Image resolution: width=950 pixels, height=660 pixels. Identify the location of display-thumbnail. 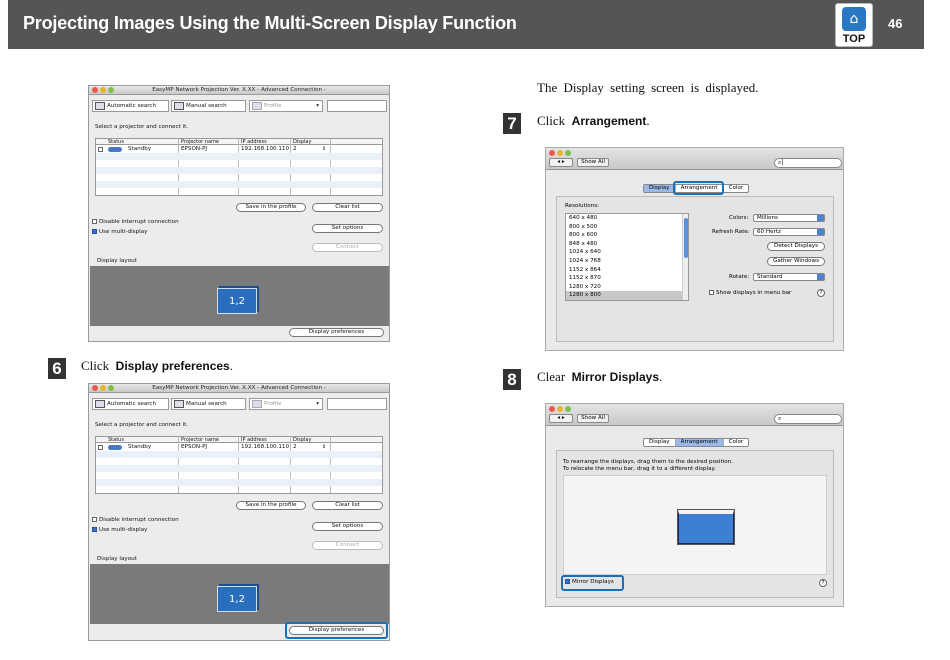
(706, 527).